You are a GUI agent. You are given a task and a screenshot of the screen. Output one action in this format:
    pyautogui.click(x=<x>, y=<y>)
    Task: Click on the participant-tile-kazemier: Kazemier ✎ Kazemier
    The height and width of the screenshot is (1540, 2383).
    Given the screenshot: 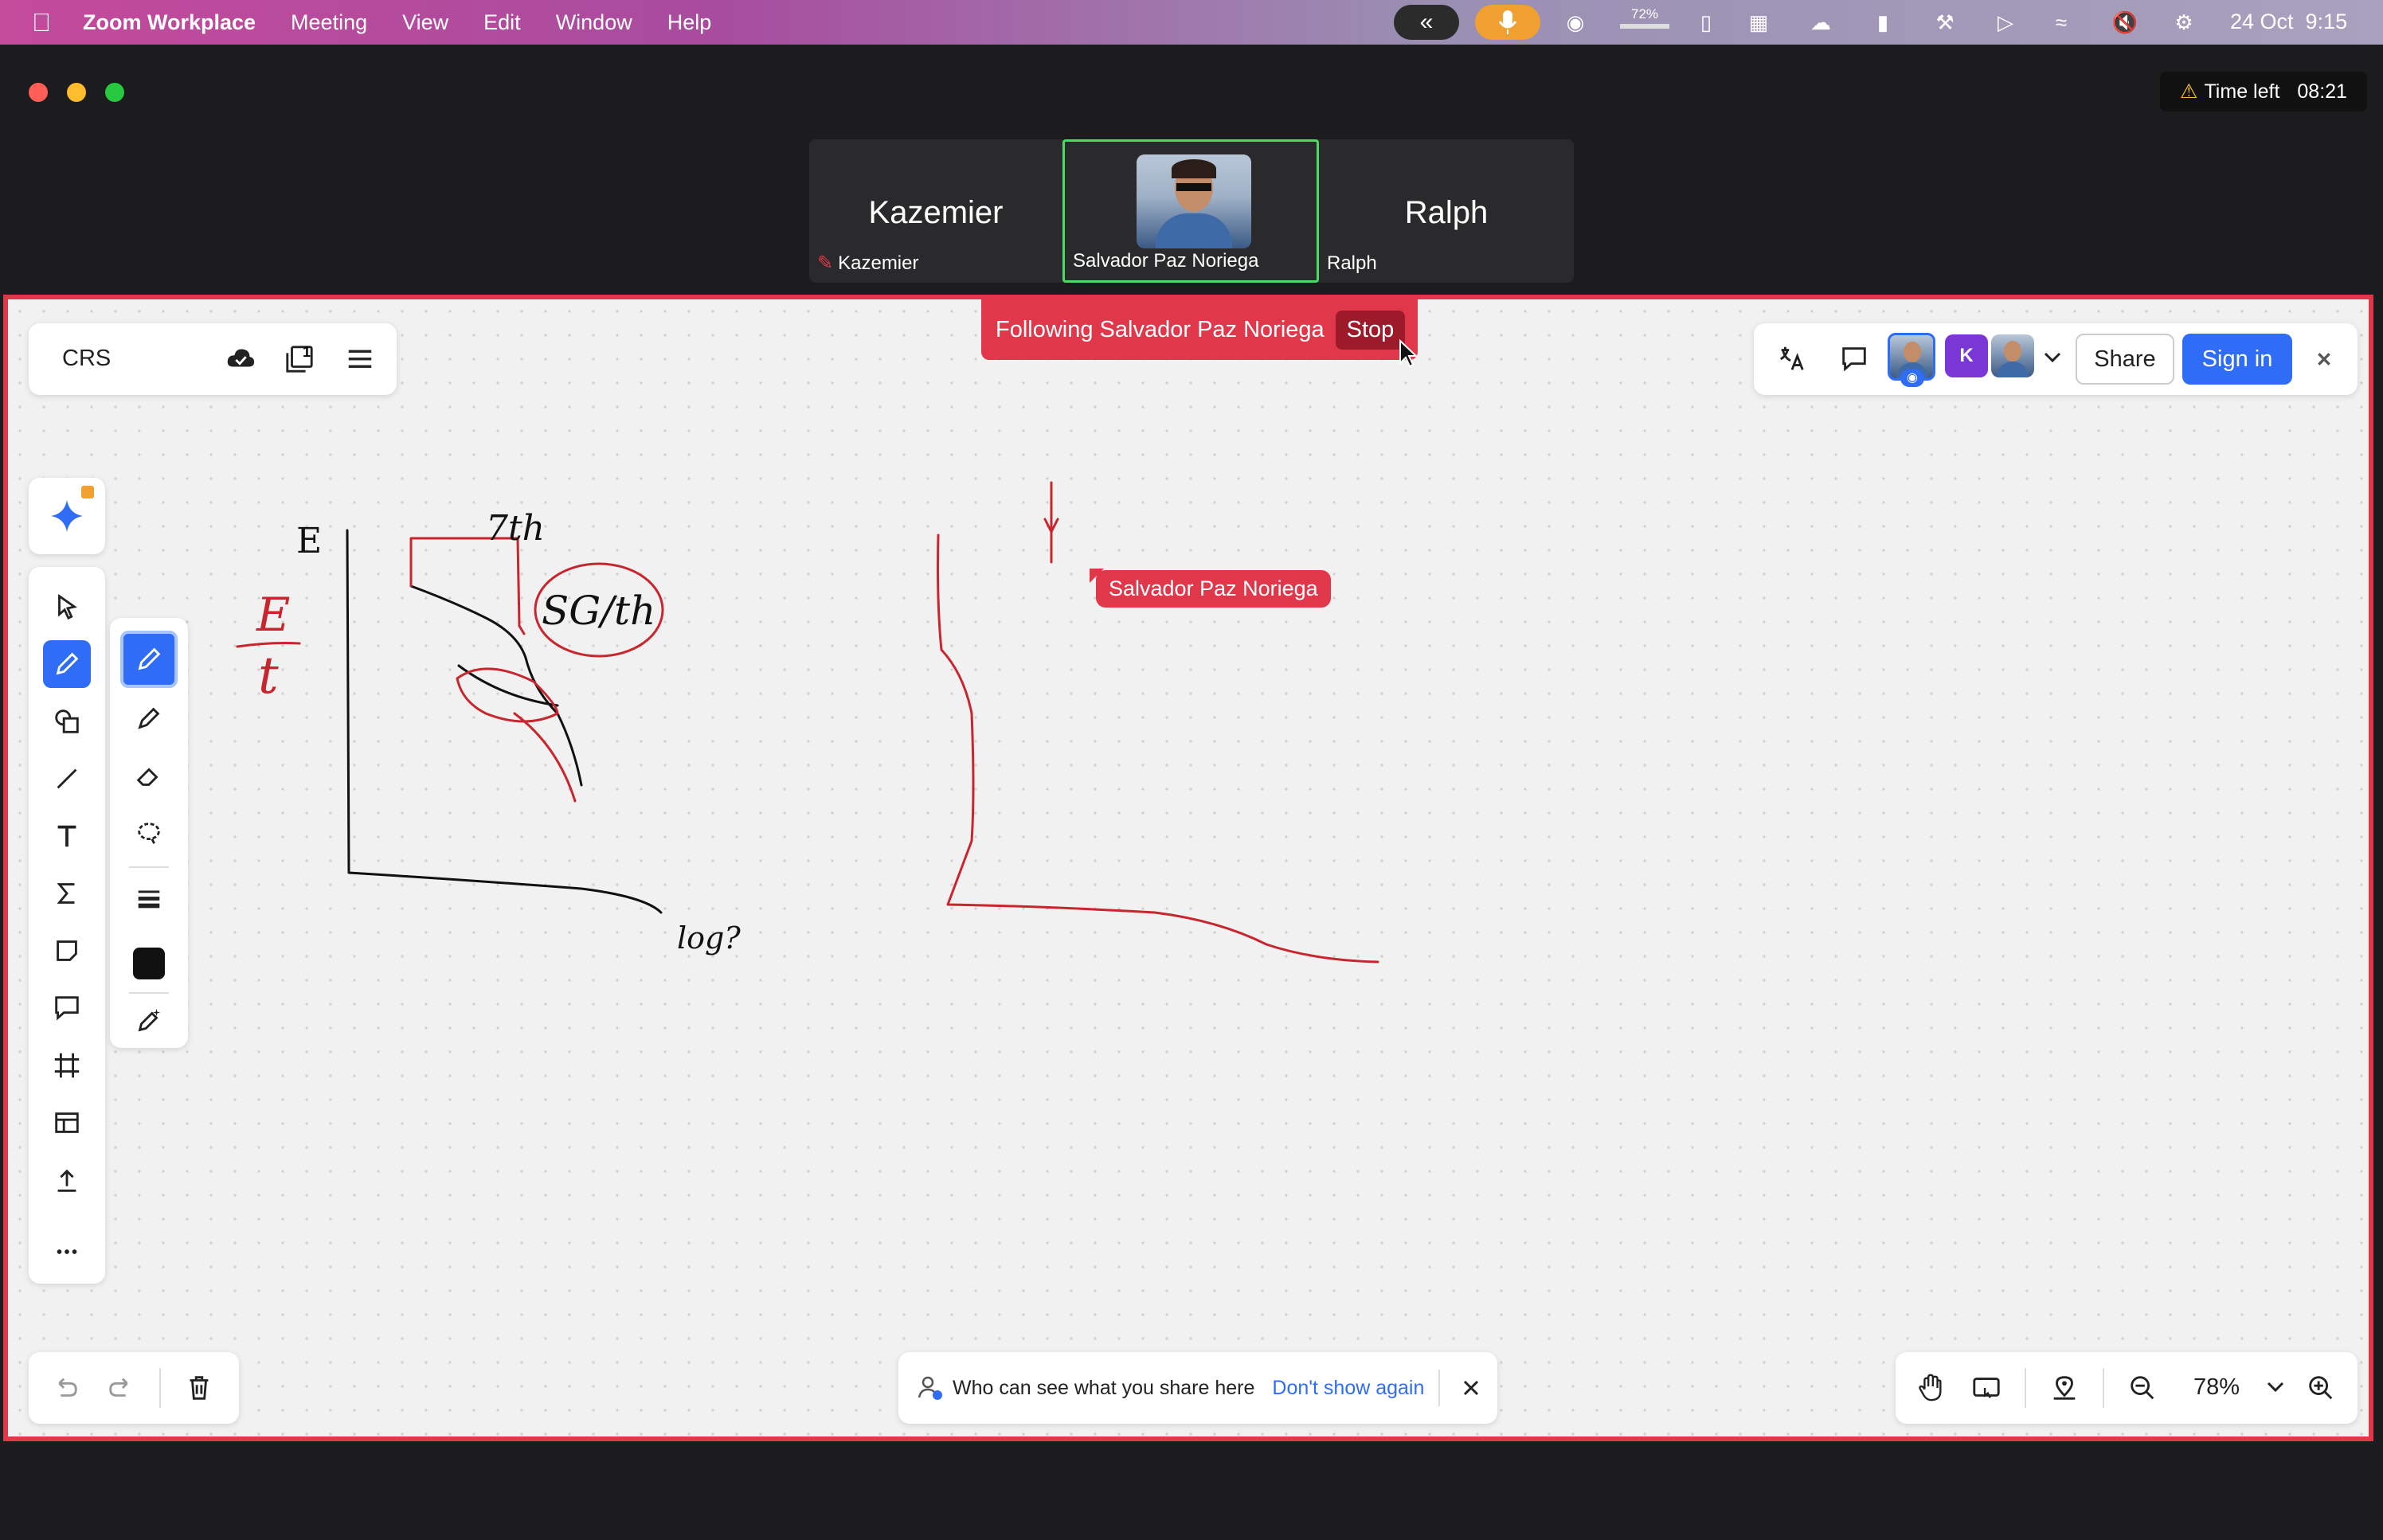 What is the action you would take?
    pyautogui.click(x=935, y=211)
    